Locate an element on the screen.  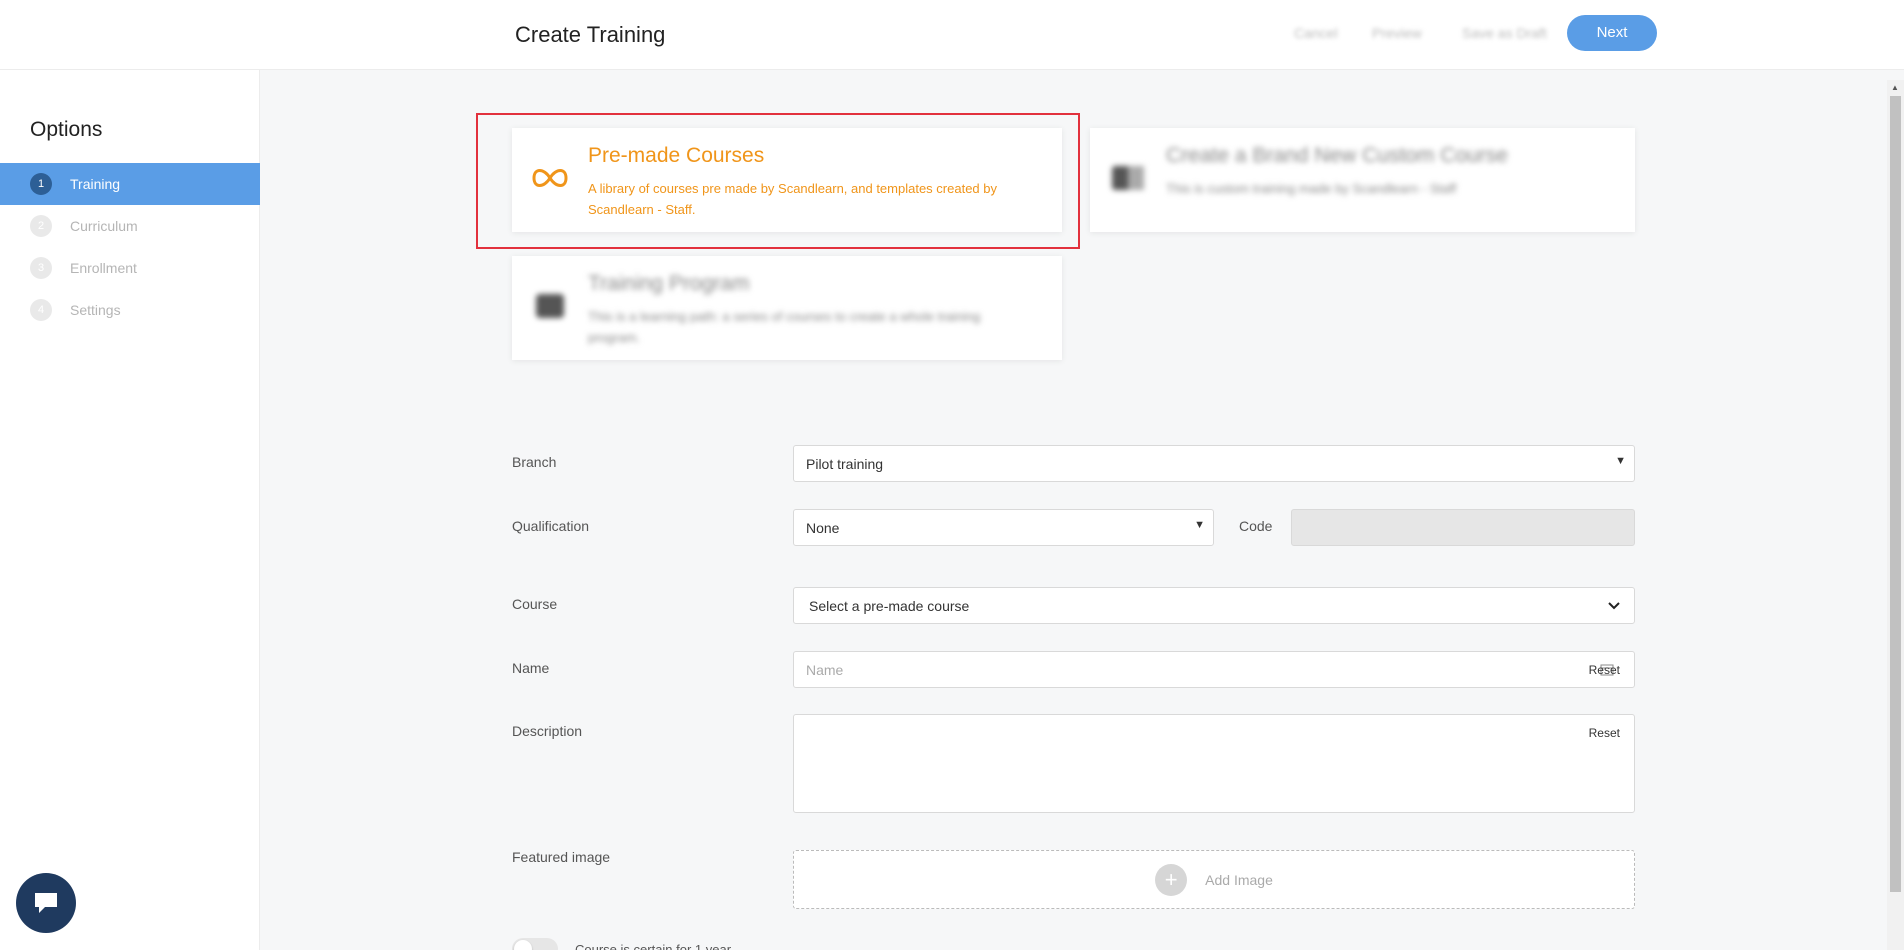
course-label: Course is located at coordinates (535, 604).